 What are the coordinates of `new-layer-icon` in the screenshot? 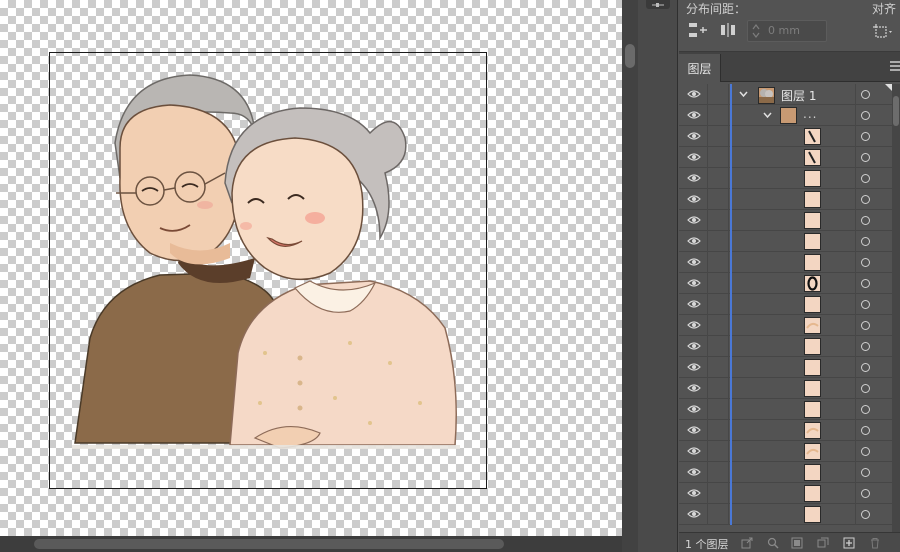 It's located at (849, 543).